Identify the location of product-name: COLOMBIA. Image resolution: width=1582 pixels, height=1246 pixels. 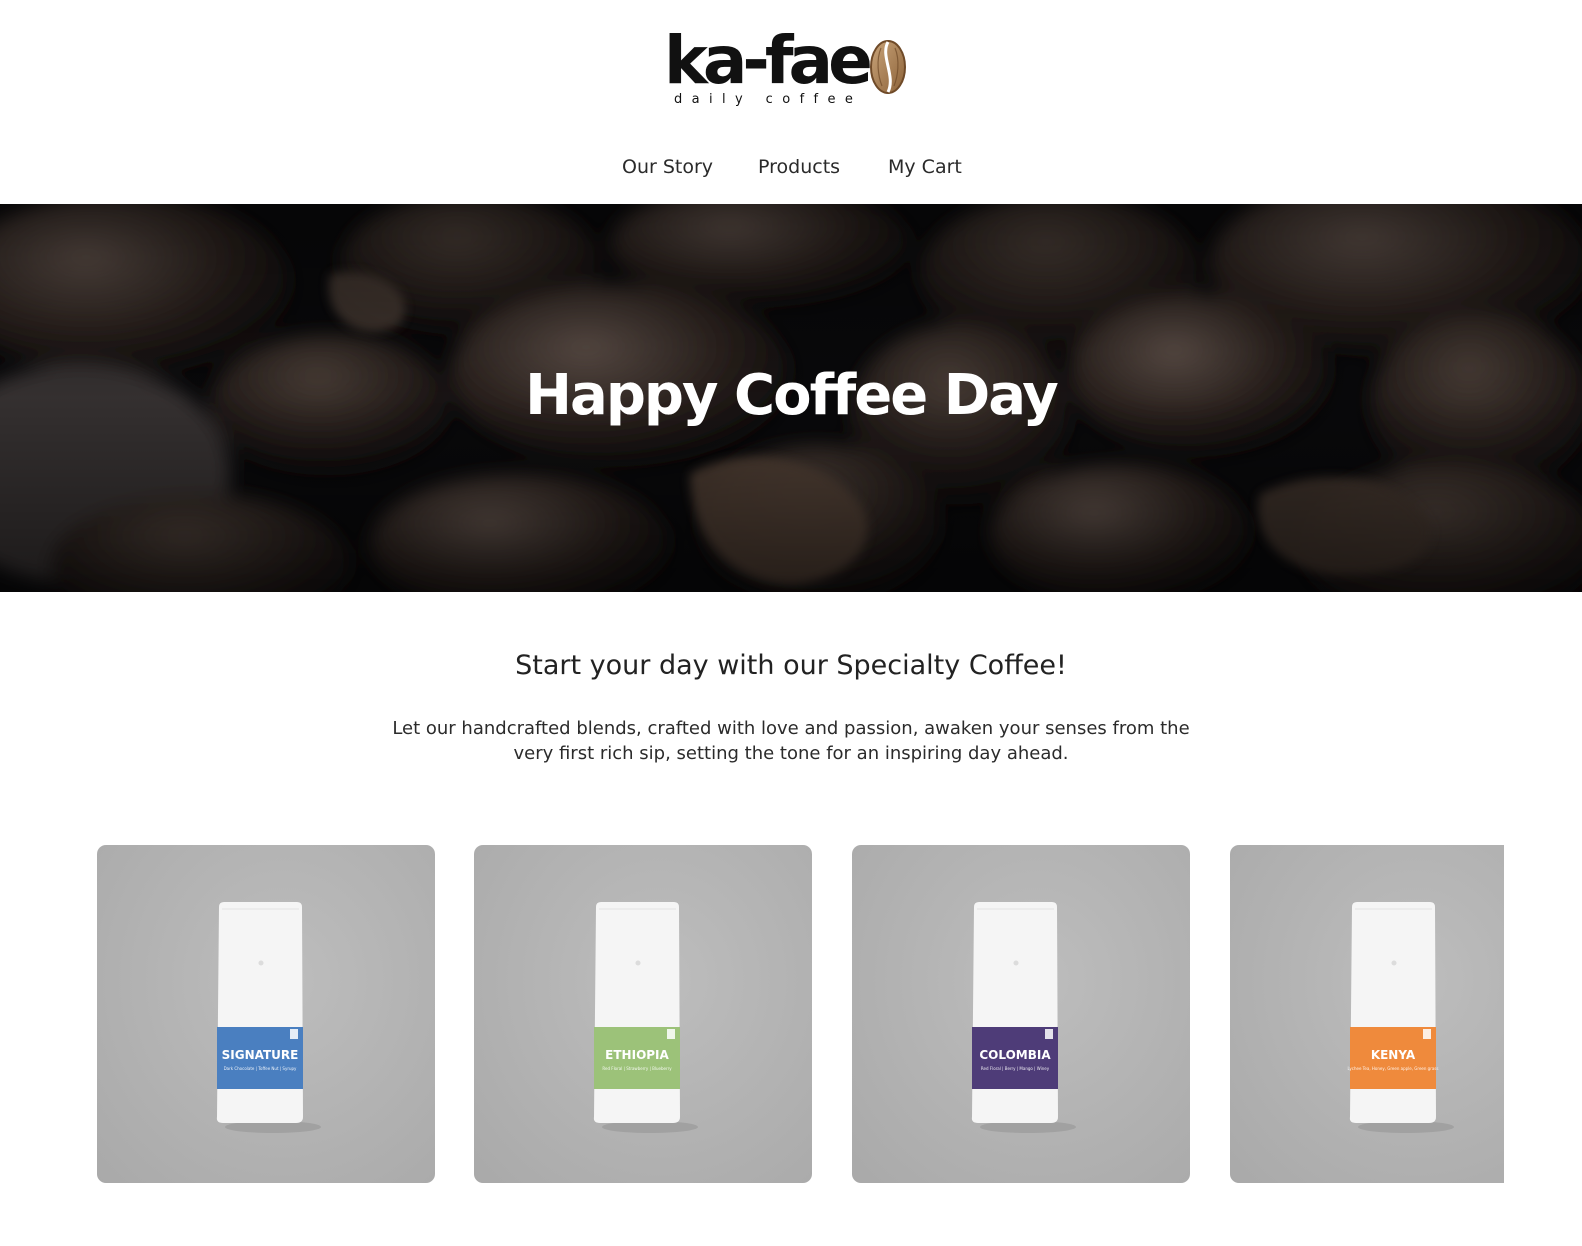
(1015, 1055).